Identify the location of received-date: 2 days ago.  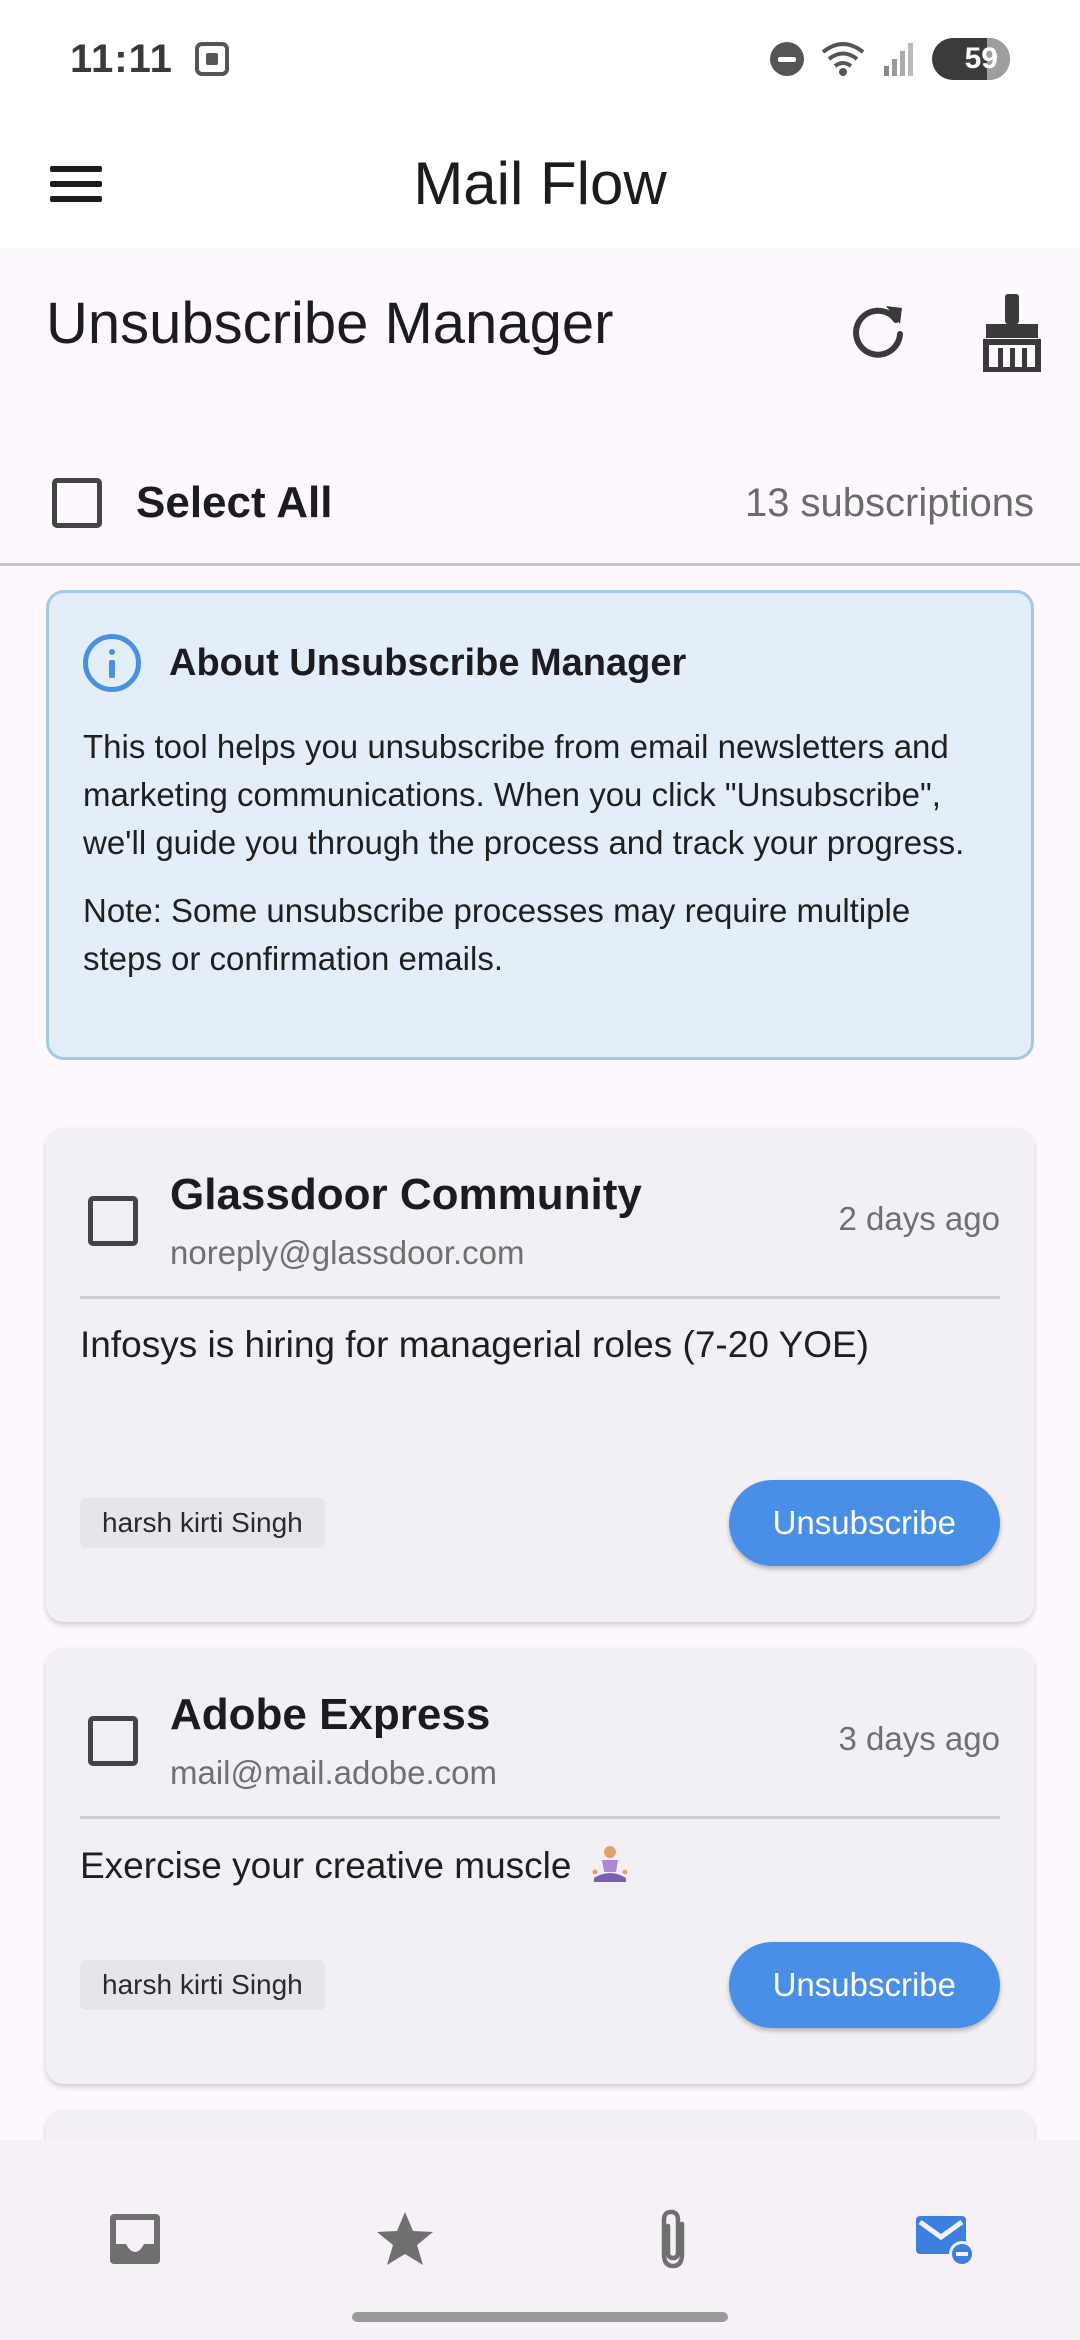
(919, 1218).